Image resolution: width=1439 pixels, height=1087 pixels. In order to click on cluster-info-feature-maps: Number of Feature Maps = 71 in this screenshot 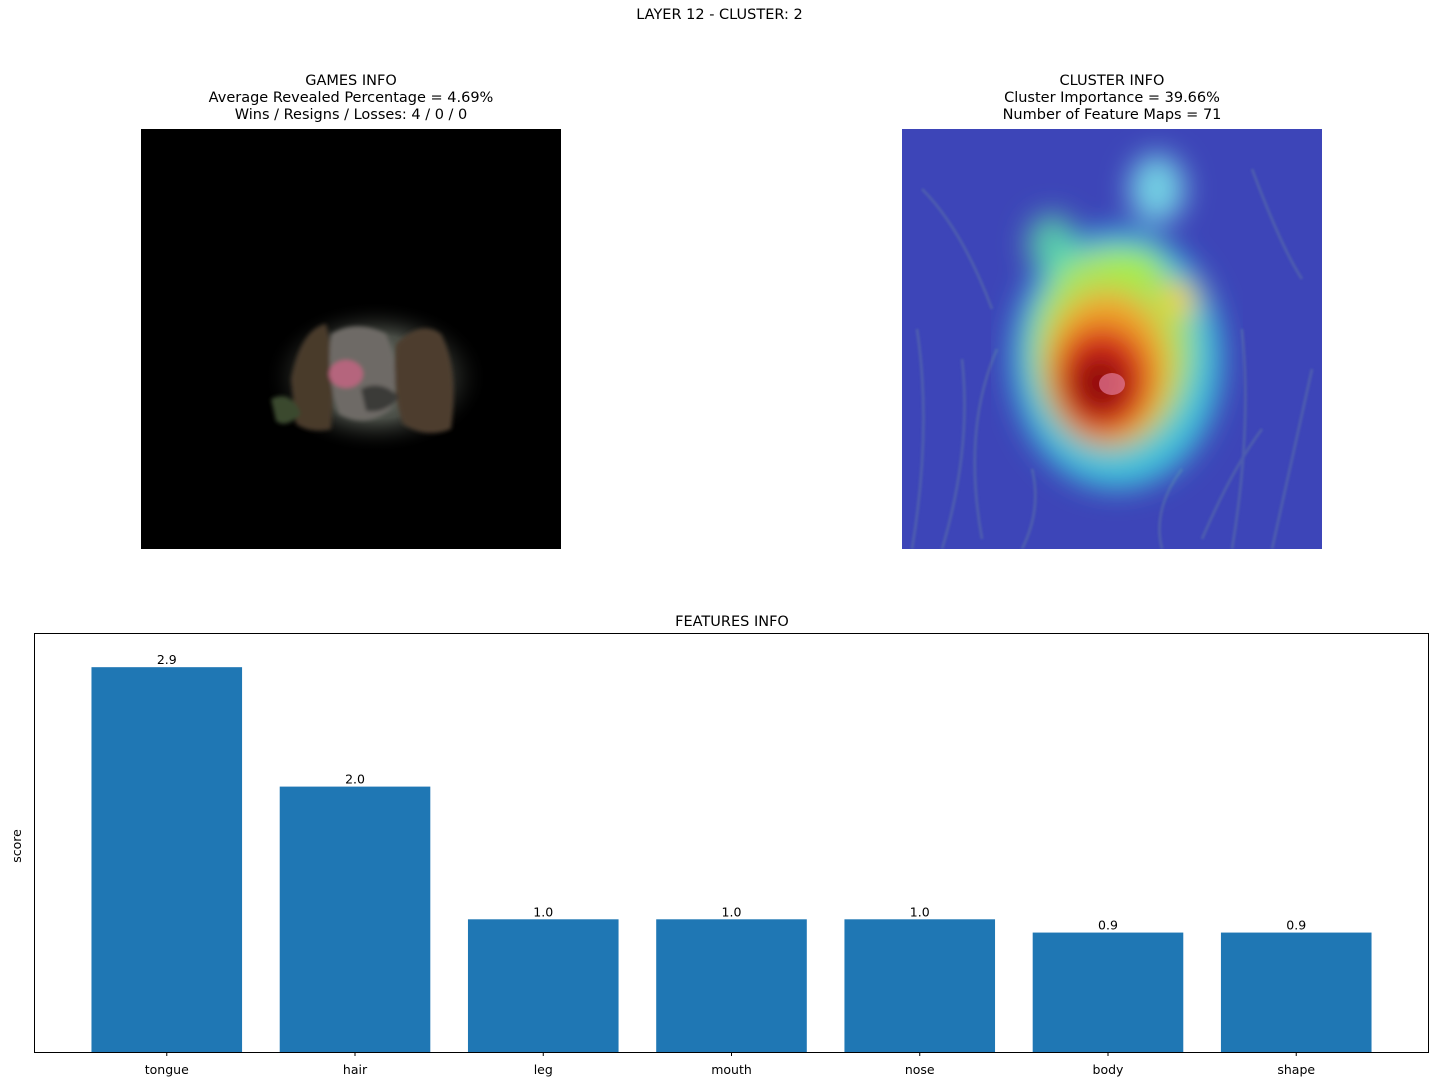, I will do `click(1112, 115)`.